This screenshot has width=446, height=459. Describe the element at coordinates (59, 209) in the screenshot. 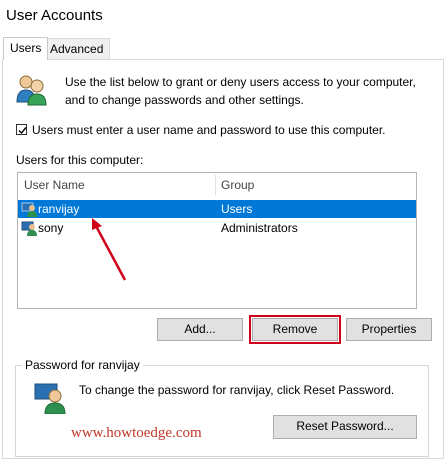

I see `user-name-cell: ranvijay` at that location.